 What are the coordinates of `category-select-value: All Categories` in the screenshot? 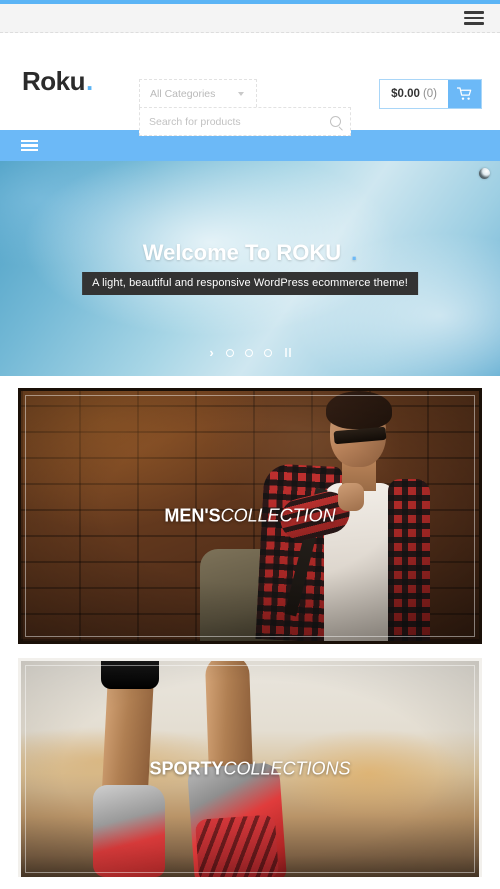 It's located at (183, 93).